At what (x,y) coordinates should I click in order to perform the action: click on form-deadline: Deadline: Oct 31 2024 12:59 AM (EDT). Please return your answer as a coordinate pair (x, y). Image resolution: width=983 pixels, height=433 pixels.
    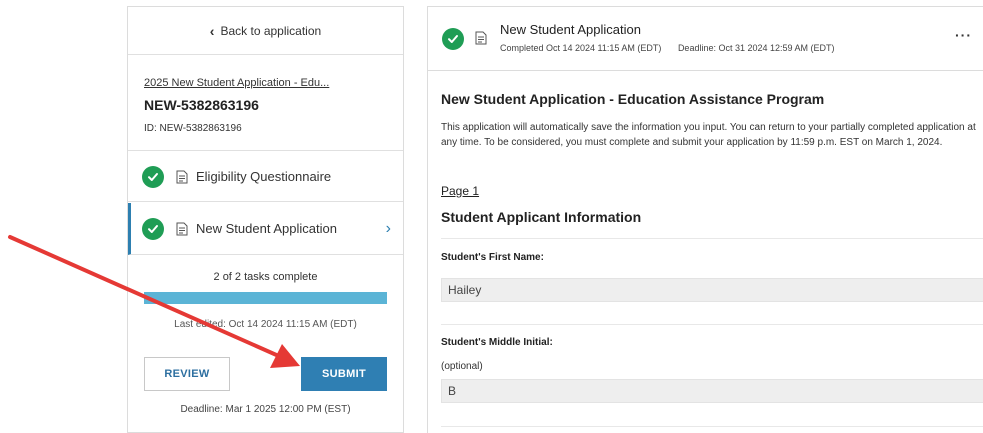
    Looking at the image, I should click on (756, 48).